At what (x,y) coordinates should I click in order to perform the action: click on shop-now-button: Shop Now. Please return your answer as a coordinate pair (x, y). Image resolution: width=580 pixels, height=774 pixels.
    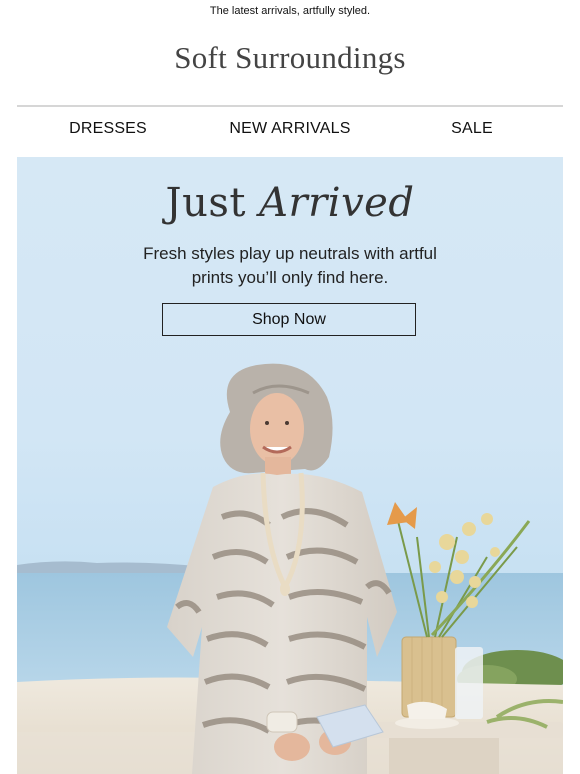
    Looking at the image, I should click on (289, 319).